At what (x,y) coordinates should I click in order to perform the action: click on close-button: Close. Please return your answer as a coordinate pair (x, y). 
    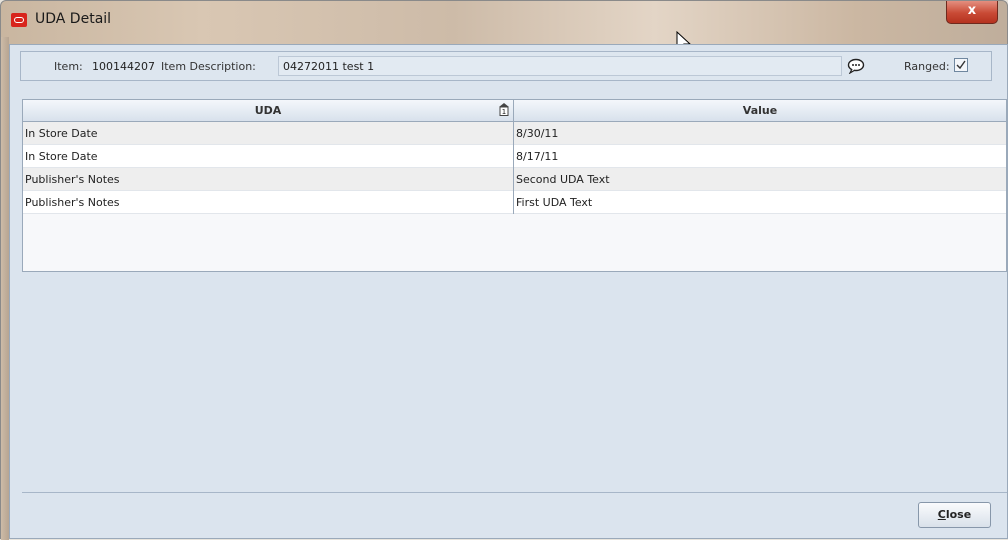
    Looking at the image, I should click on (954, 515).